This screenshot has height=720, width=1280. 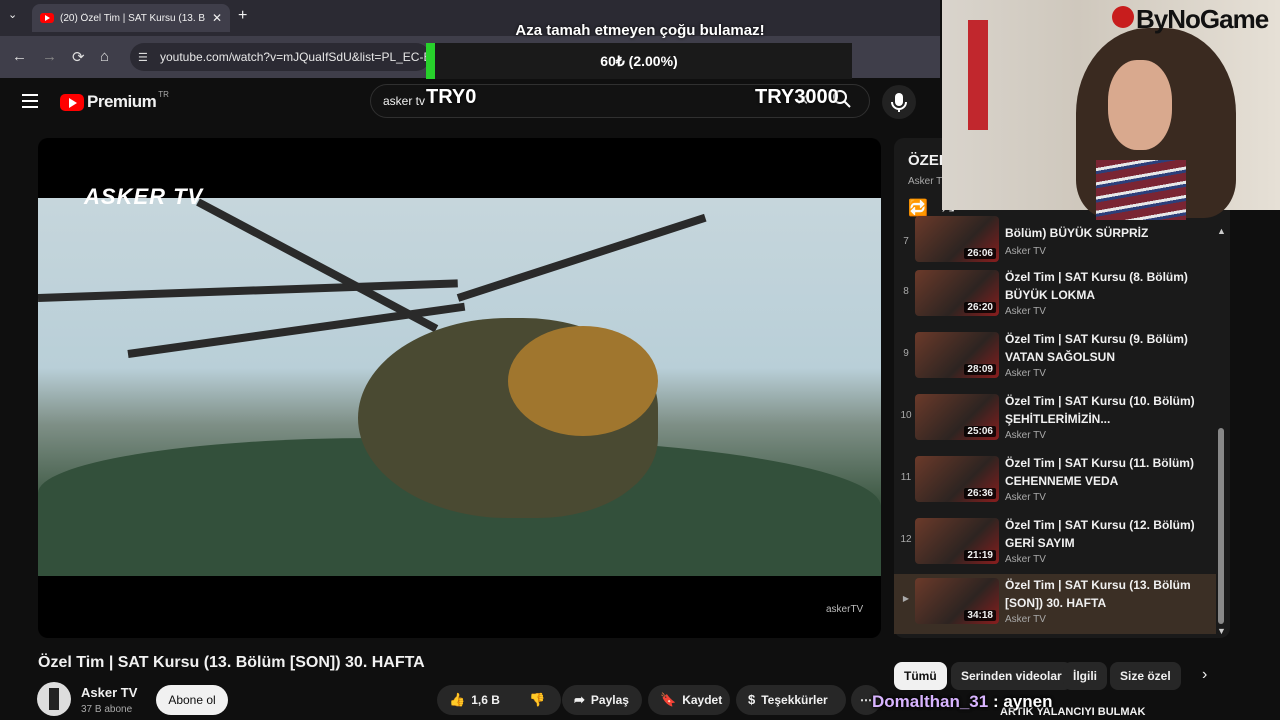 What do you see at coordinates (920, 676) in the screenshot?
I see `chip-all: Tümü` at bounding box center [920, 676].